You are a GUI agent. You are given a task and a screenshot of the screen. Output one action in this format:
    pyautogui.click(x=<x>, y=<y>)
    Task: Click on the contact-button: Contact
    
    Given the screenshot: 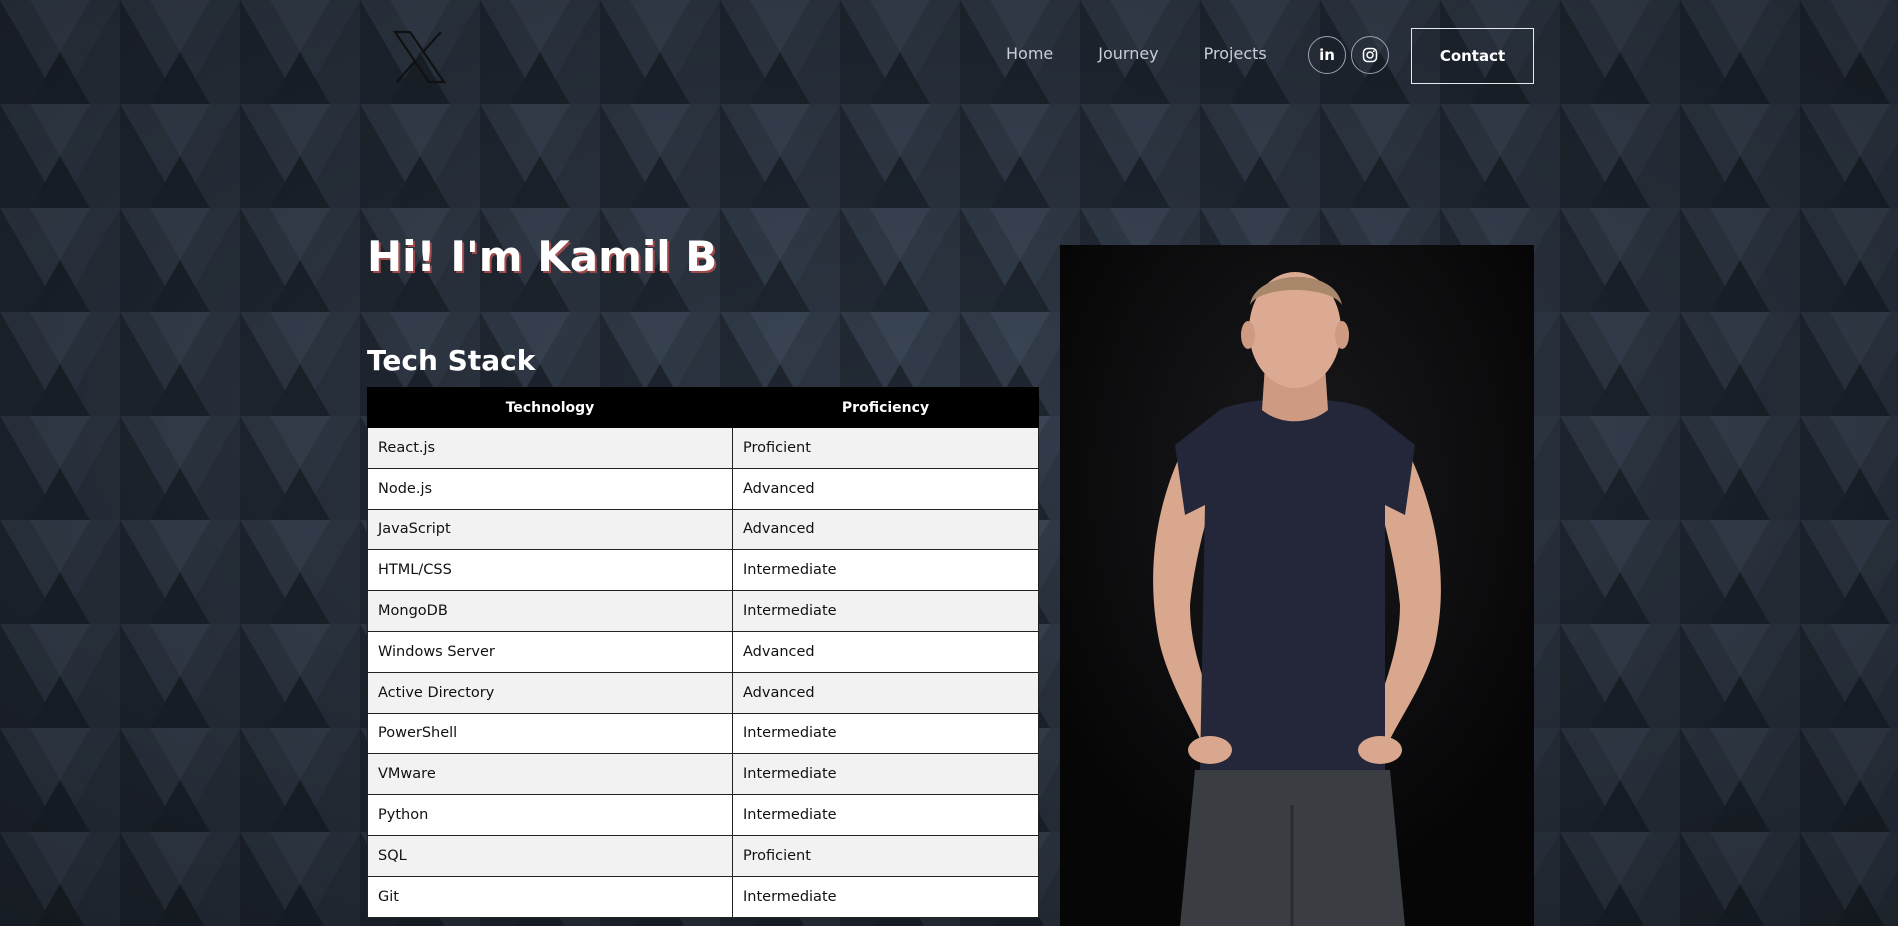 What is the action you would take?
    pyautogui.click(x=1472, y=56)
    